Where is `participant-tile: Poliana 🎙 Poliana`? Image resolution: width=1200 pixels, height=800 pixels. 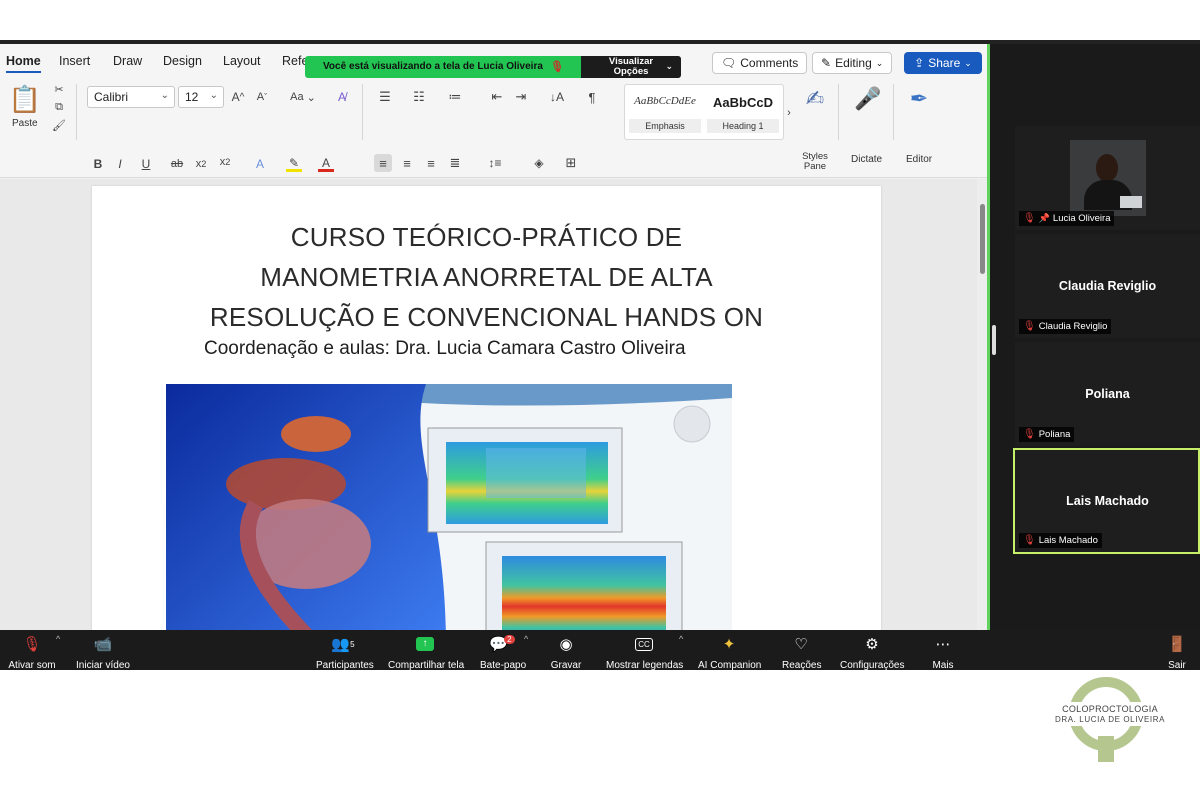
participant-tile: Poliana 🎙 Poliana is located at coordinates (1107, 394).